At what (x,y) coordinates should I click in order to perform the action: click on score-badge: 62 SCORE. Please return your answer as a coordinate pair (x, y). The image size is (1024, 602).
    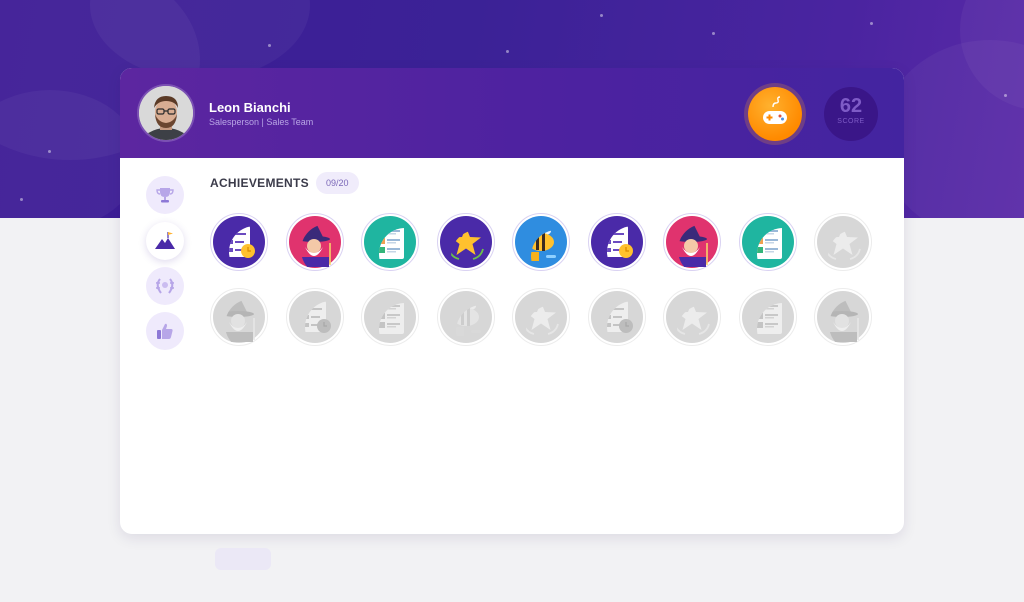
    Looking at the image, I should click on (851, 114).